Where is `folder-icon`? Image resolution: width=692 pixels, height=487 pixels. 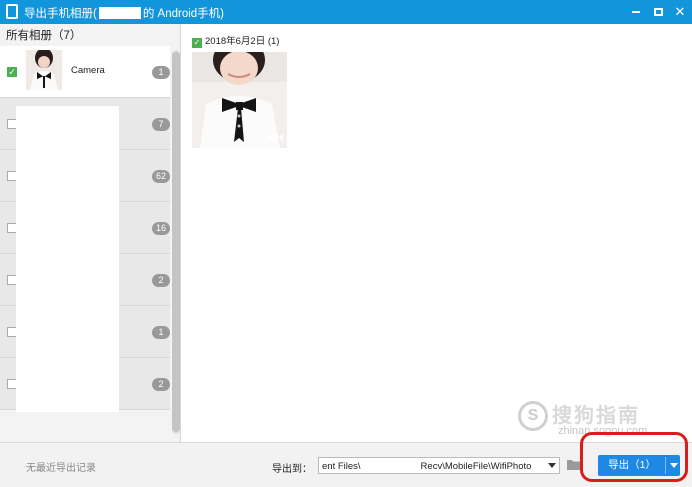 folder-icon is located at coordinates (574, 464).